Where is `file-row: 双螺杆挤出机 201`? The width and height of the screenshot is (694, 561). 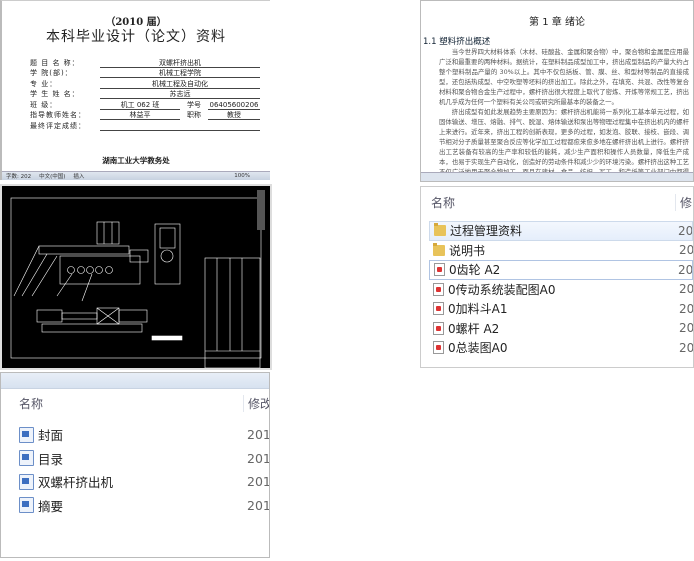 file-row: 双螺杆挤出机 201 is located at coordinates (135, 482).